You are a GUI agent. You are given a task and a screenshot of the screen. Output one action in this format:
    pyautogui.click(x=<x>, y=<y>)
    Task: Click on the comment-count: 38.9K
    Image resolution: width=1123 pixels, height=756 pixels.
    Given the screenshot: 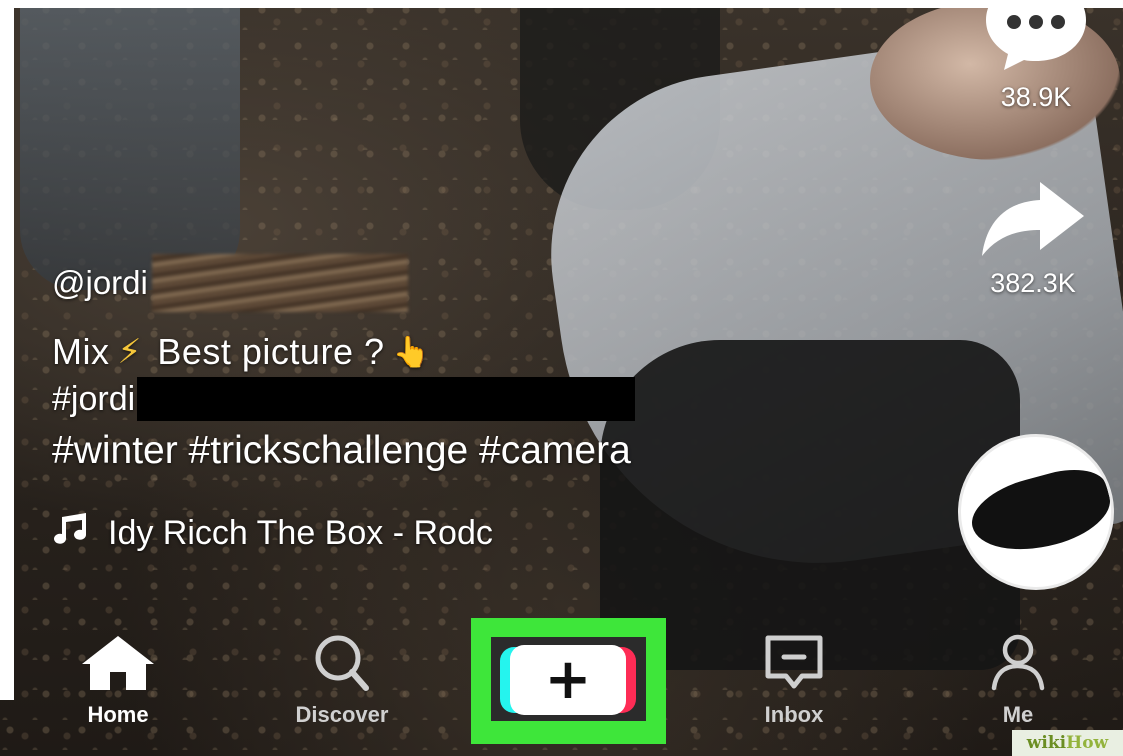 What is the action you would take?
    pyautogui.click(x=1036, y=97)
    